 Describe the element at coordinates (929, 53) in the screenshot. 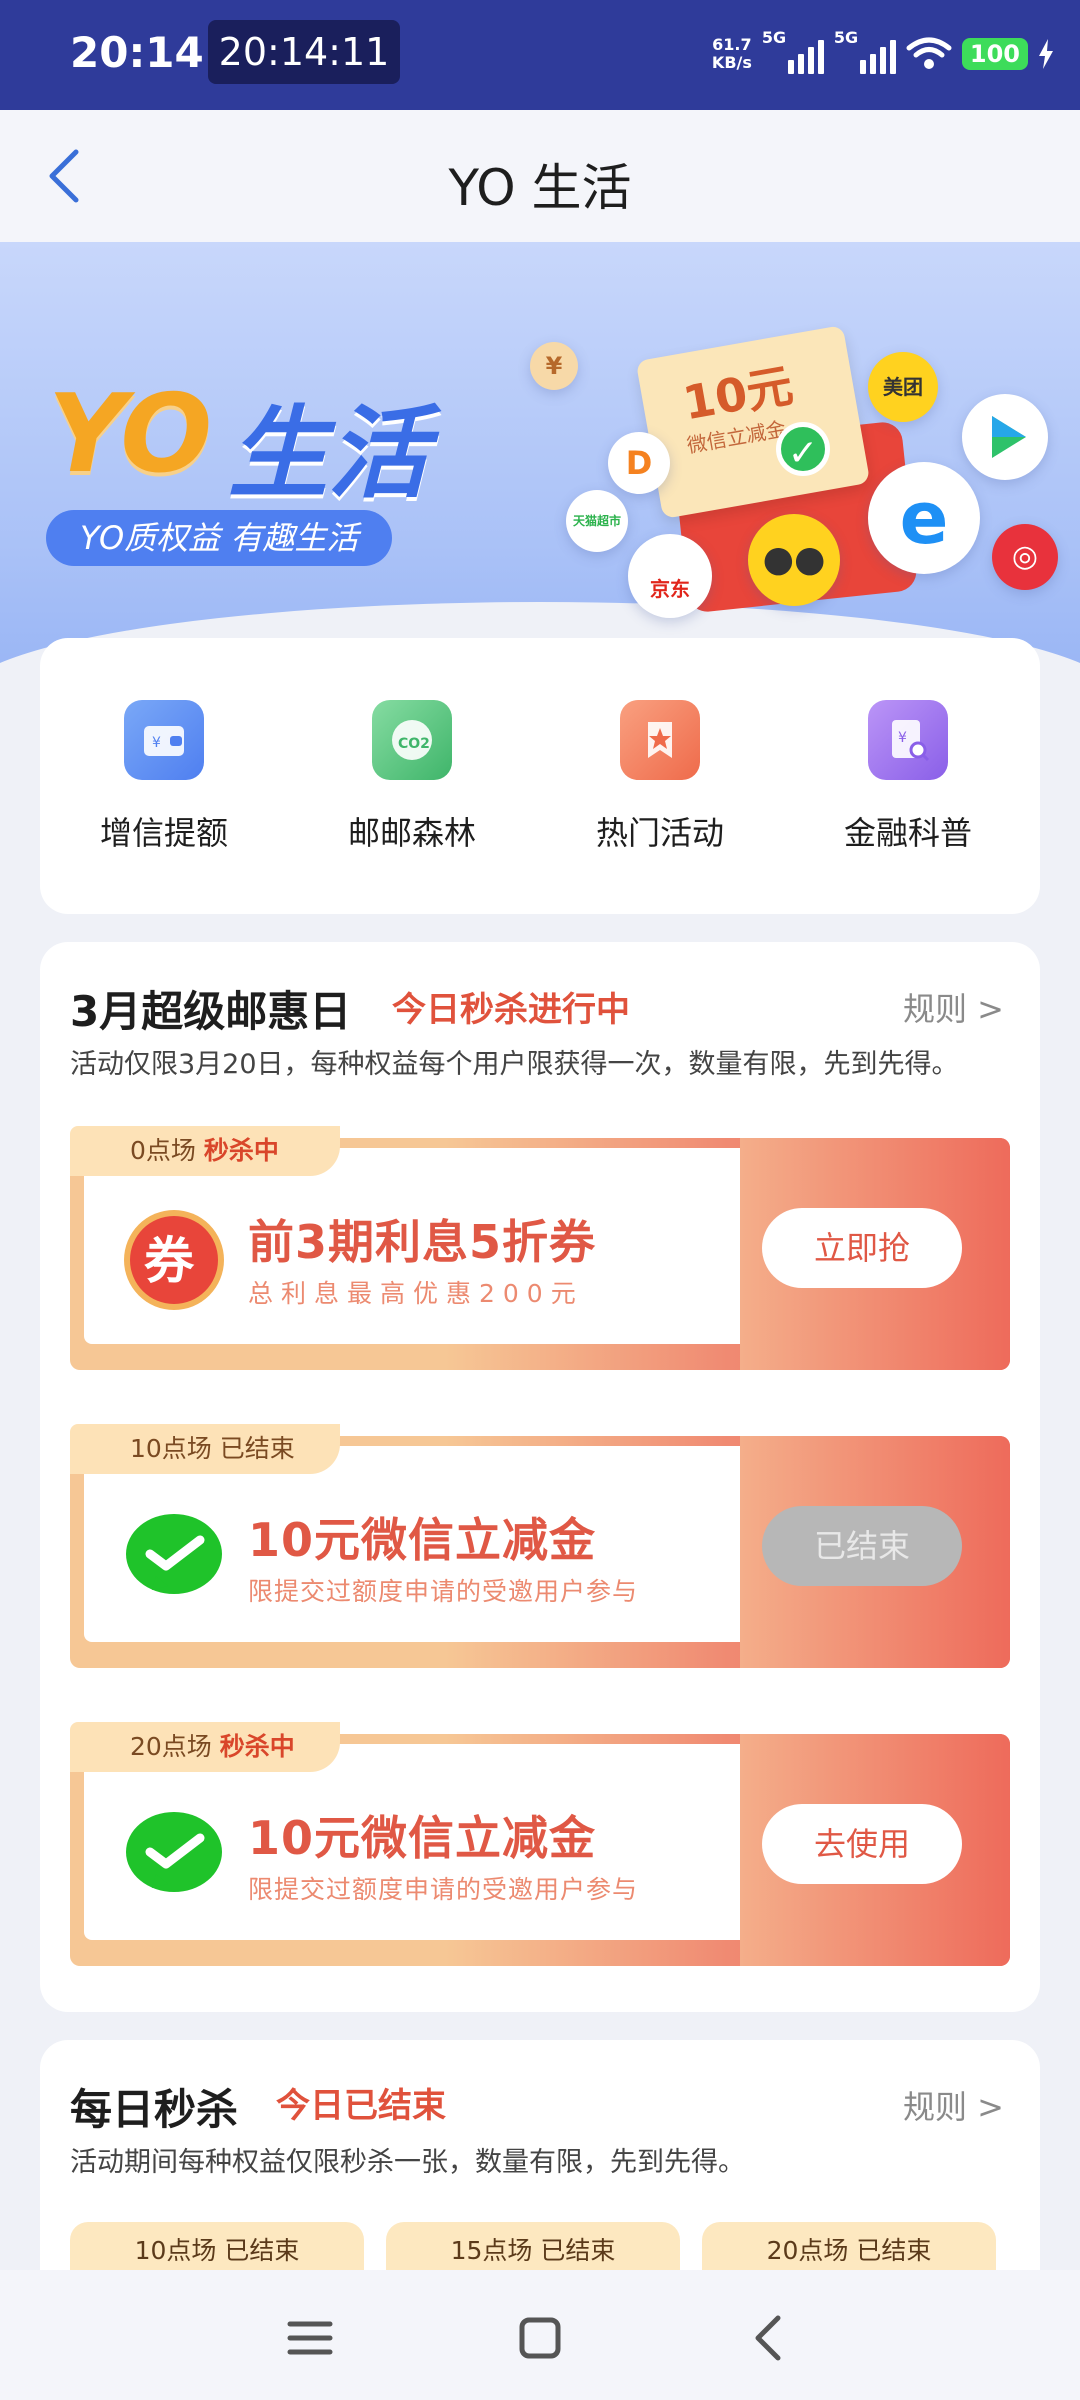

I see `wifi-icon` at that location.